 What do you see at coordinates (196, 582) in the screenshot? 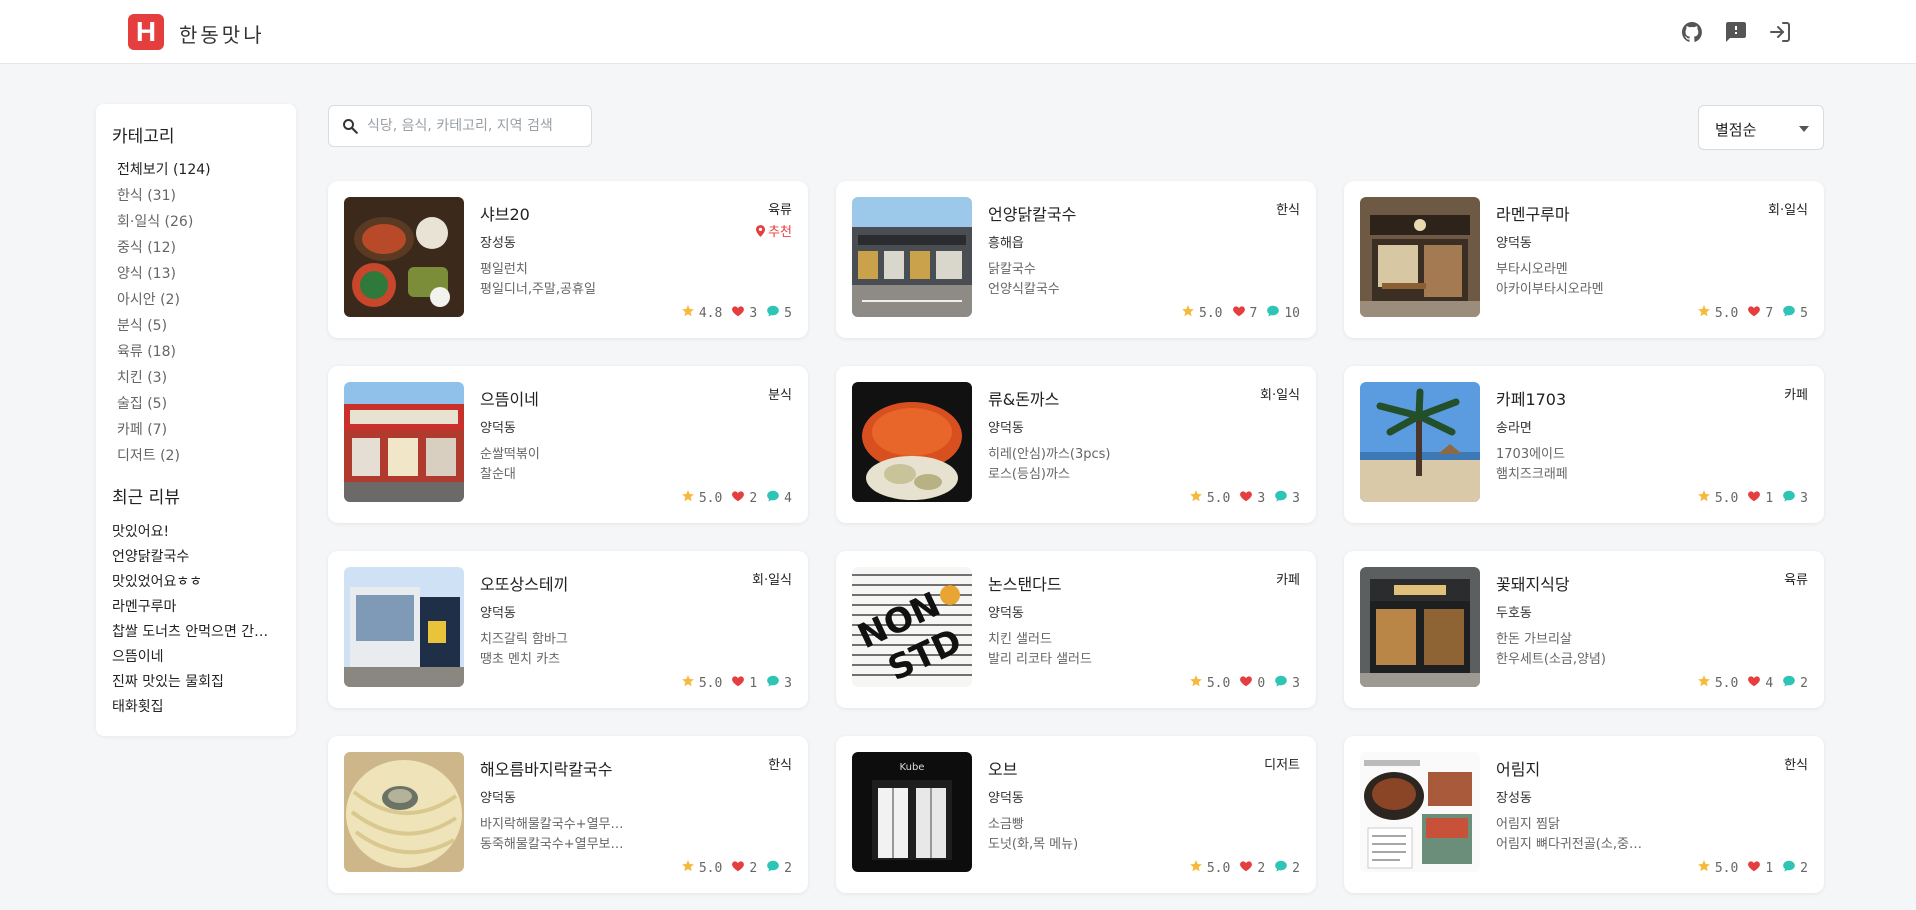
I see `recent-review-item: 맛있었어요ㅎㅎ` at bounding box center [196, 582].